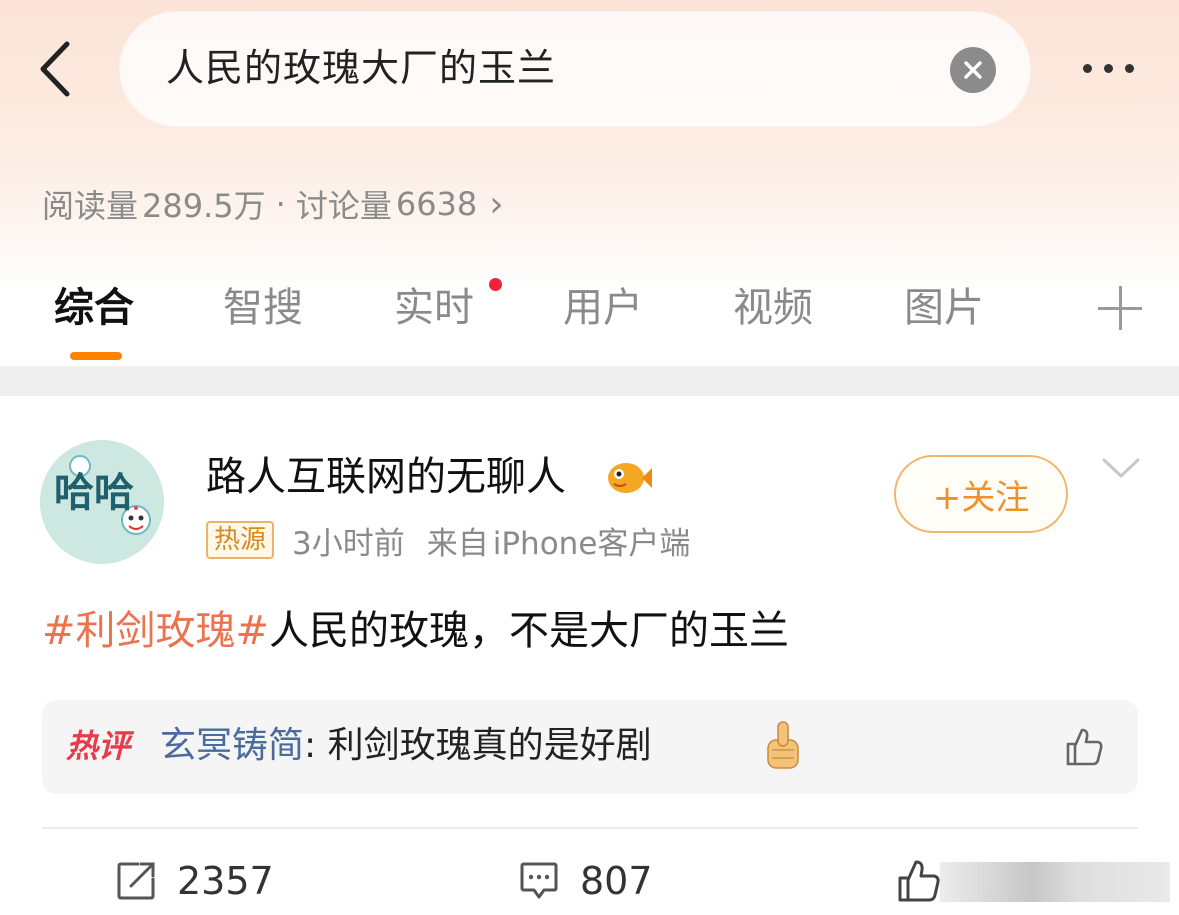 The width and height of the screenshot is (1179, 915). I want to click on thumbs-up-emoji-icon, so click(783, 745).